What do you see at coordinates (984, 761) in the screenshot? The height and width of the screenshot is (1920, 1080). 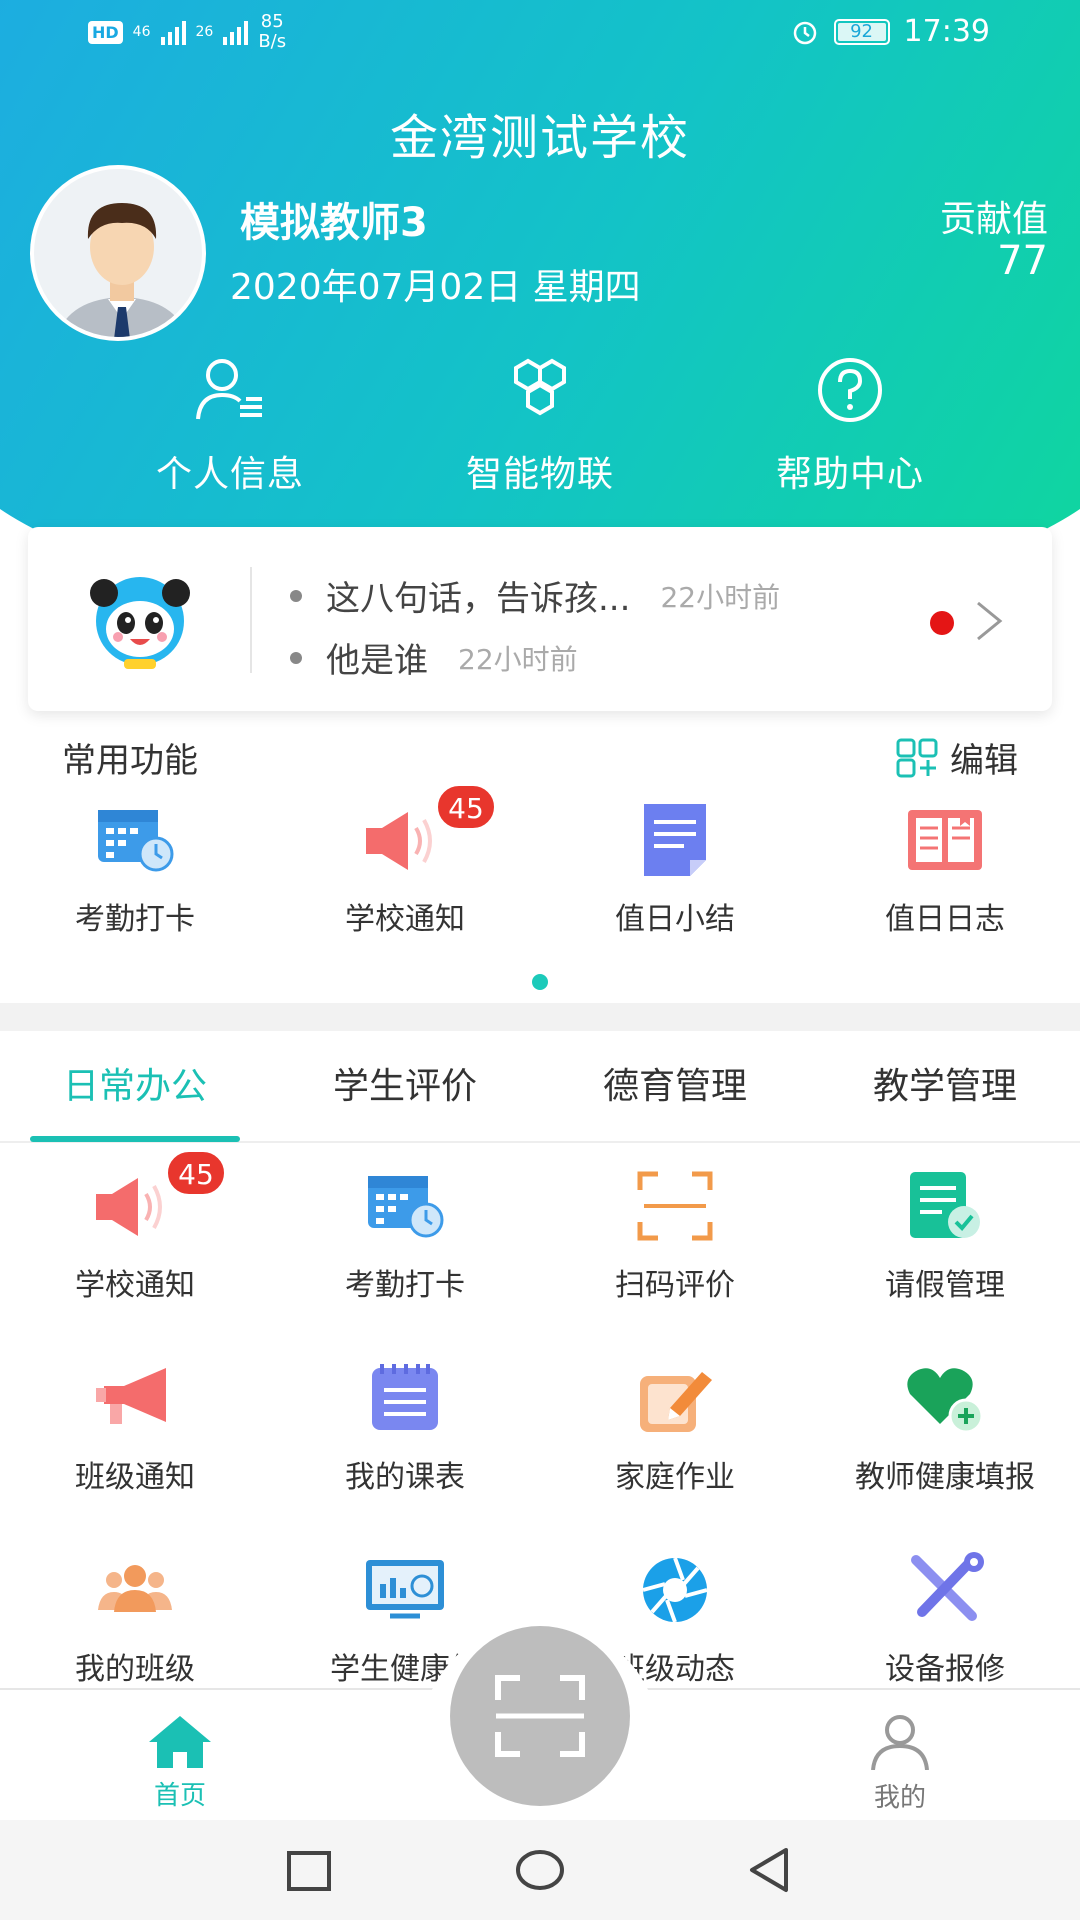 I see `edit-label: 编辑` at bounding box center [984, 761].